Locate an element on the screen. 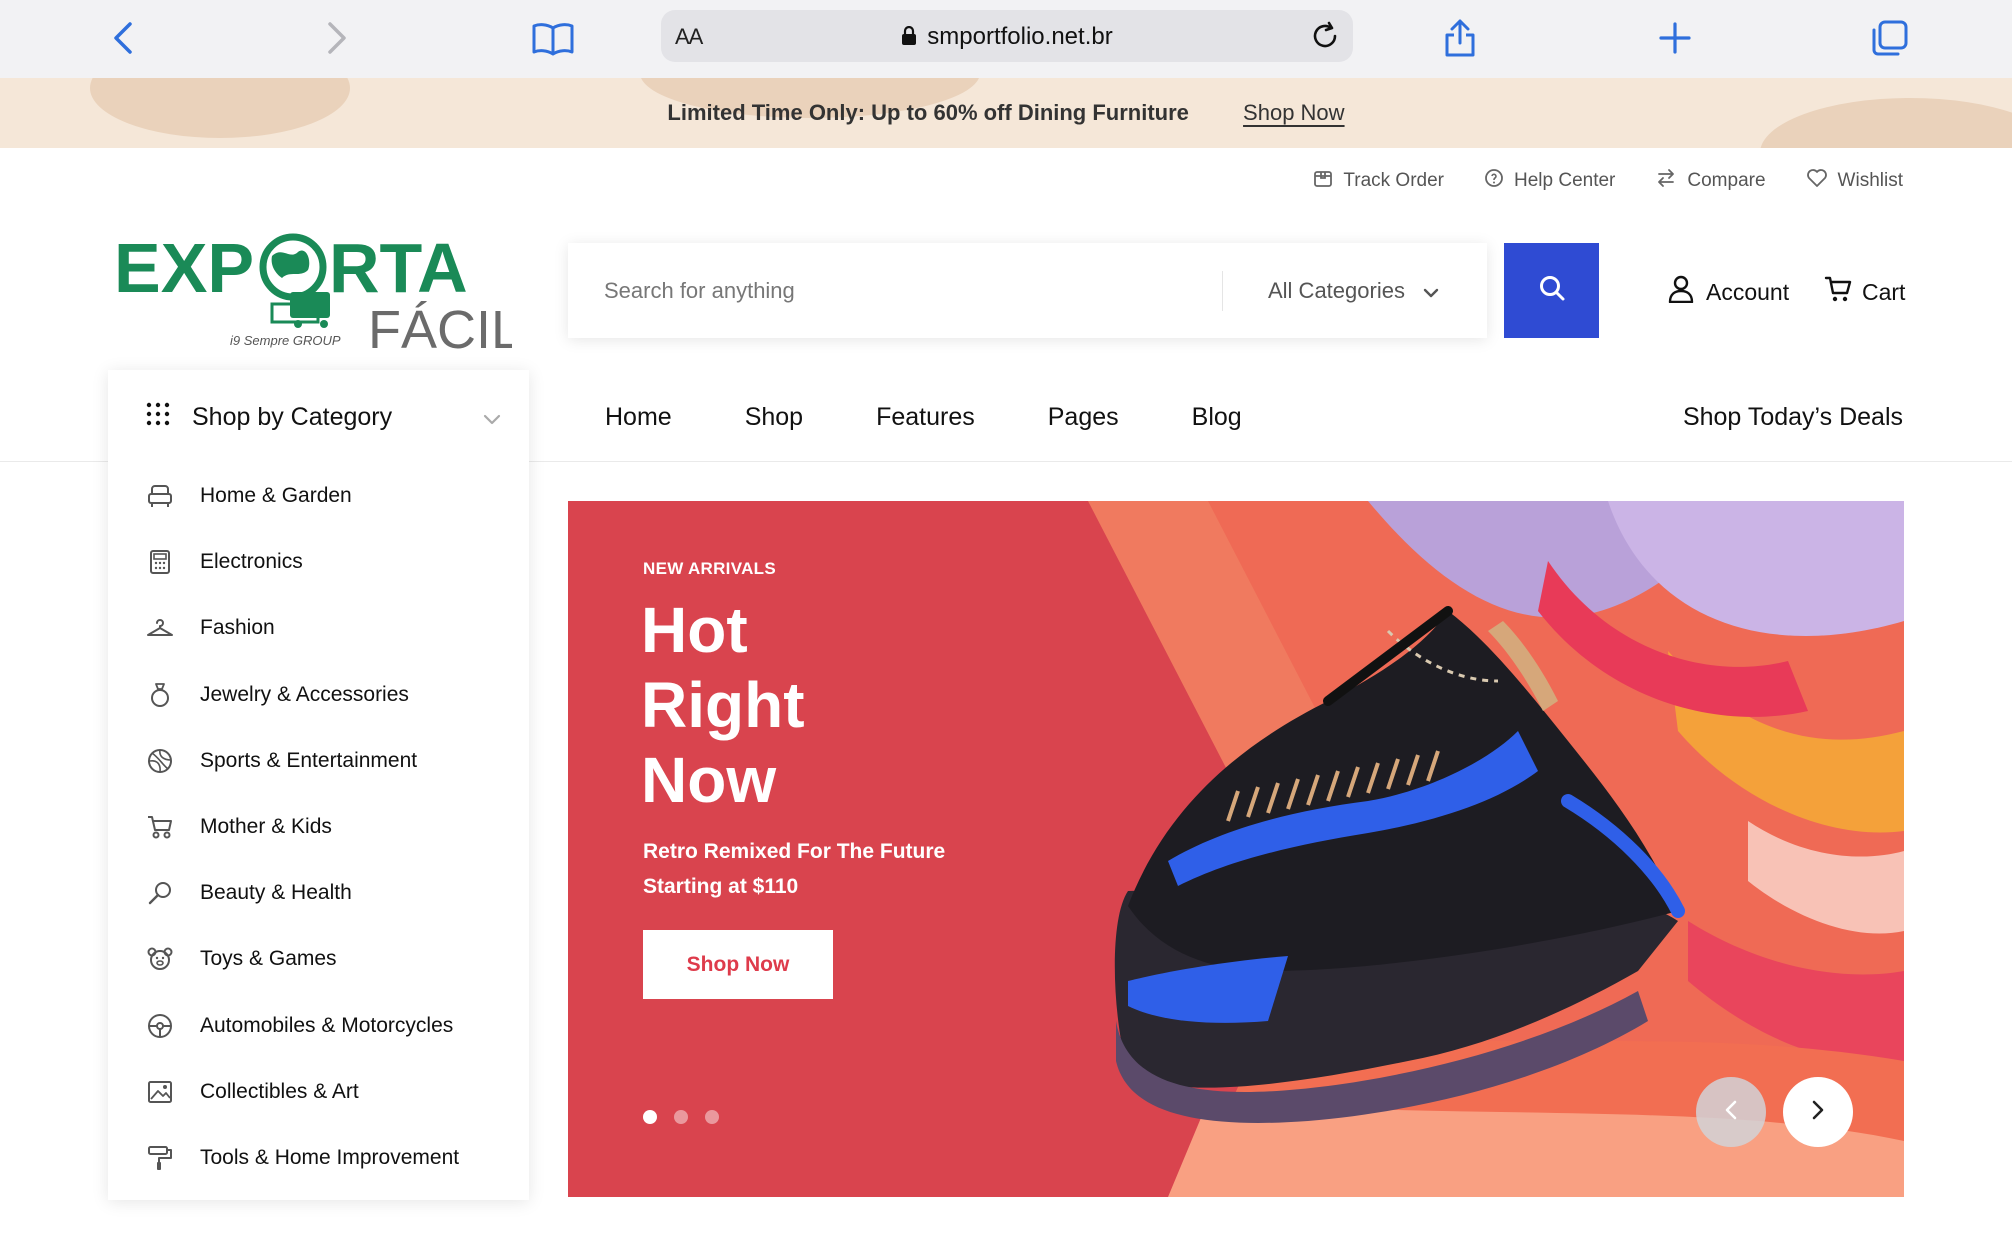 The image size is (2012, 1256). account-link: Account is located at coordinates (1728, 292).